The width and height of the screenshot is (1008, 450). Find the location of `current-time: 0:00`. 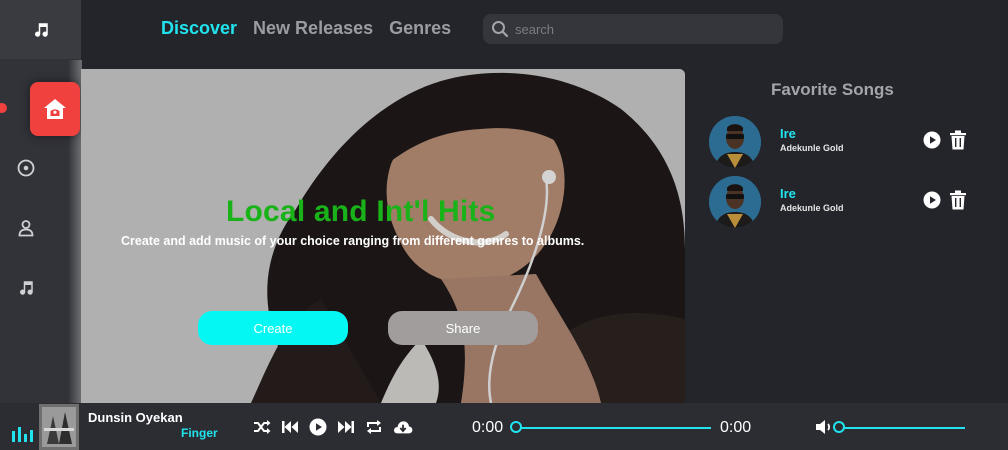

current-time: 0:00 is located at coordinates (488, 427).